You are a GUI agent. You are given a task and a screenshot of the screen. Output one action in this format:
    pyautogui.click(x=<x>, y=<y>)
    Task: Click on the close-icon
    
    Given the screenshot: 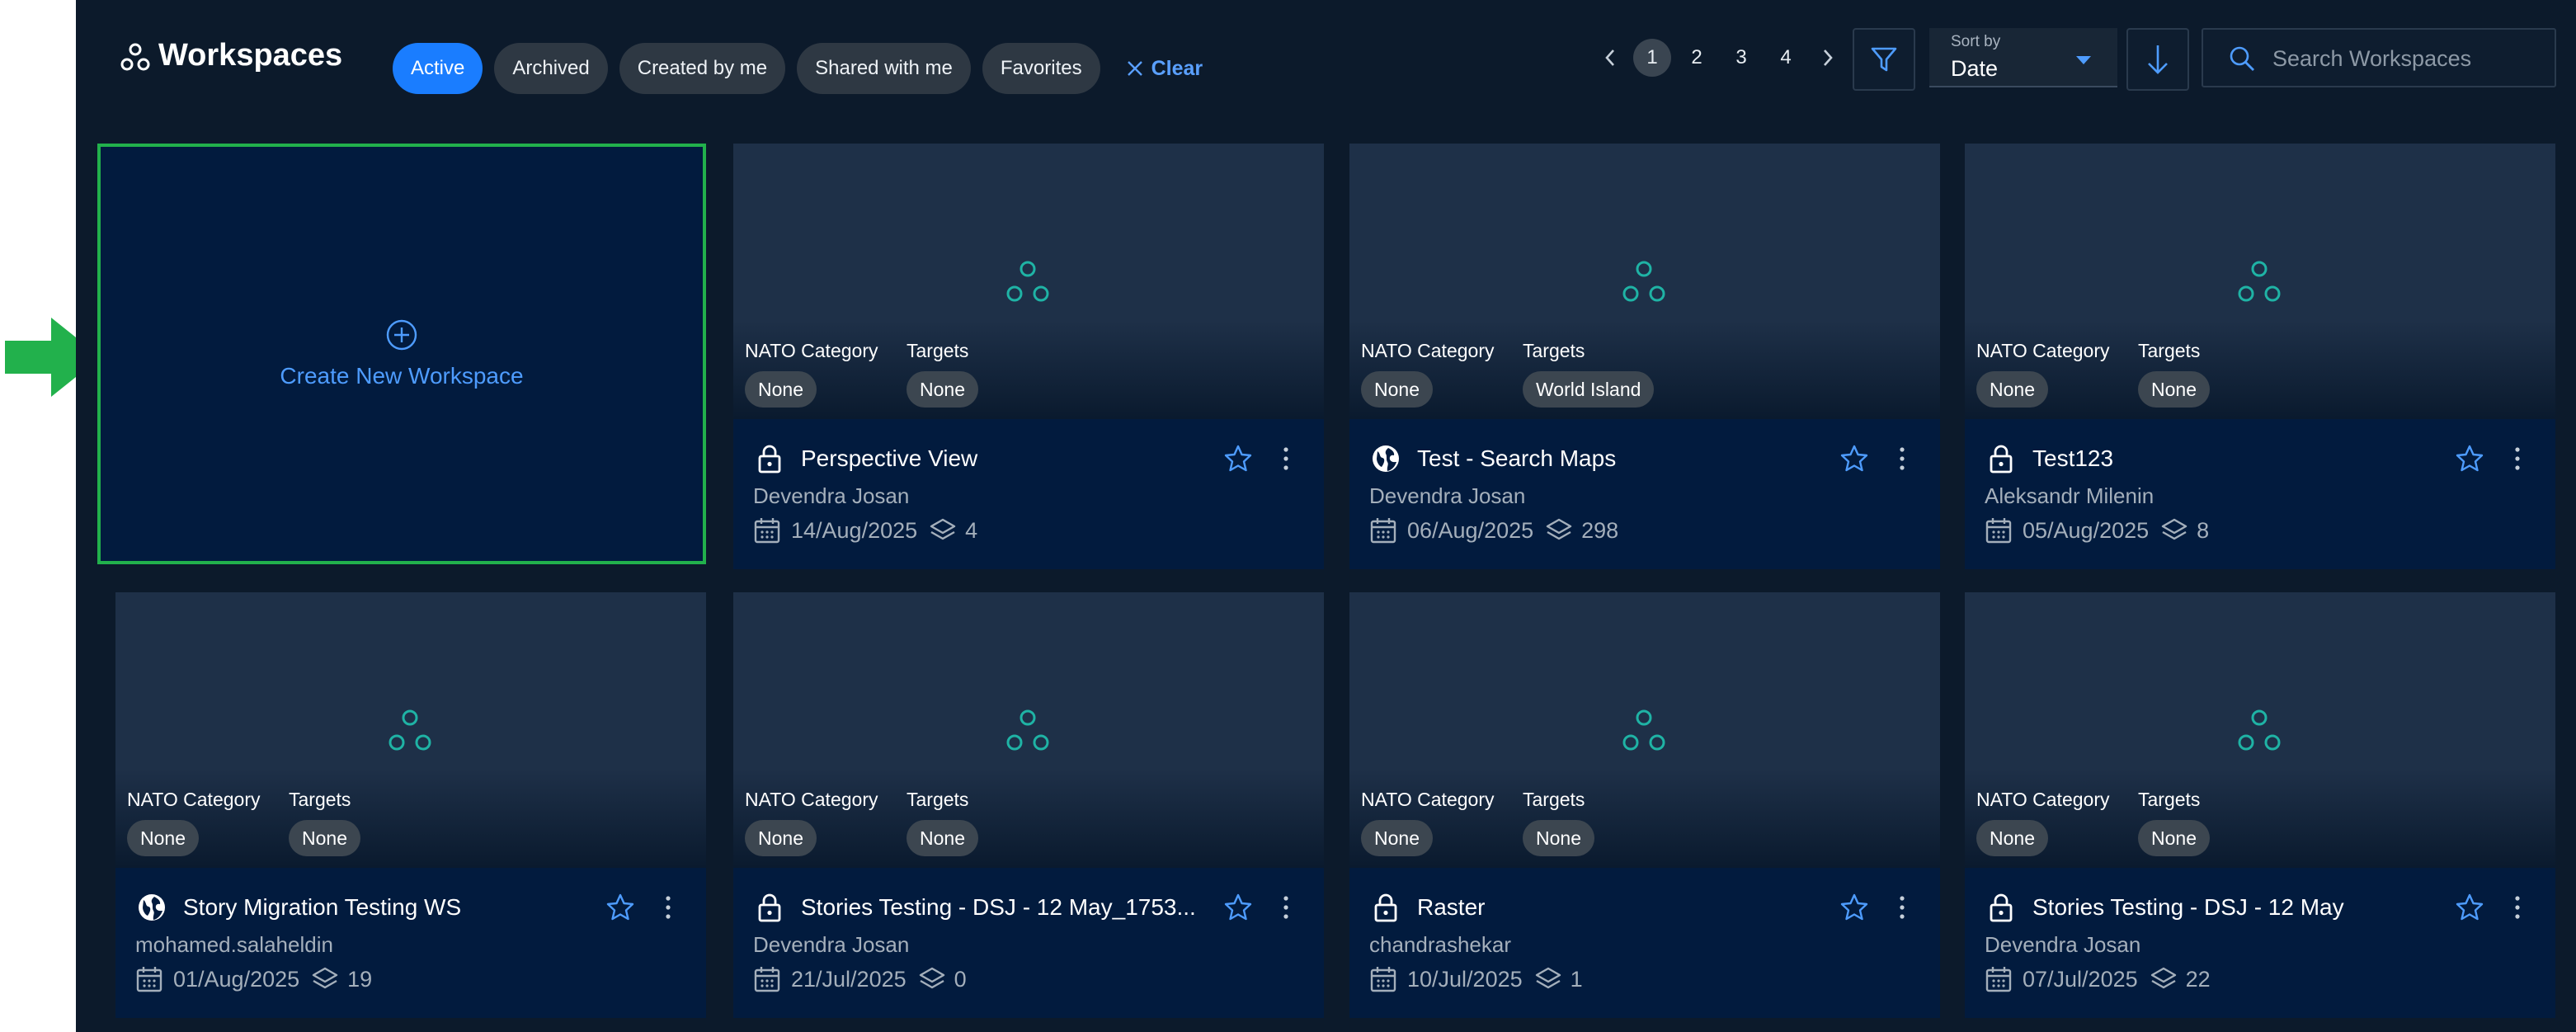 What is the action you would take?
    pyautogui.click(x=1134, y=68)
    